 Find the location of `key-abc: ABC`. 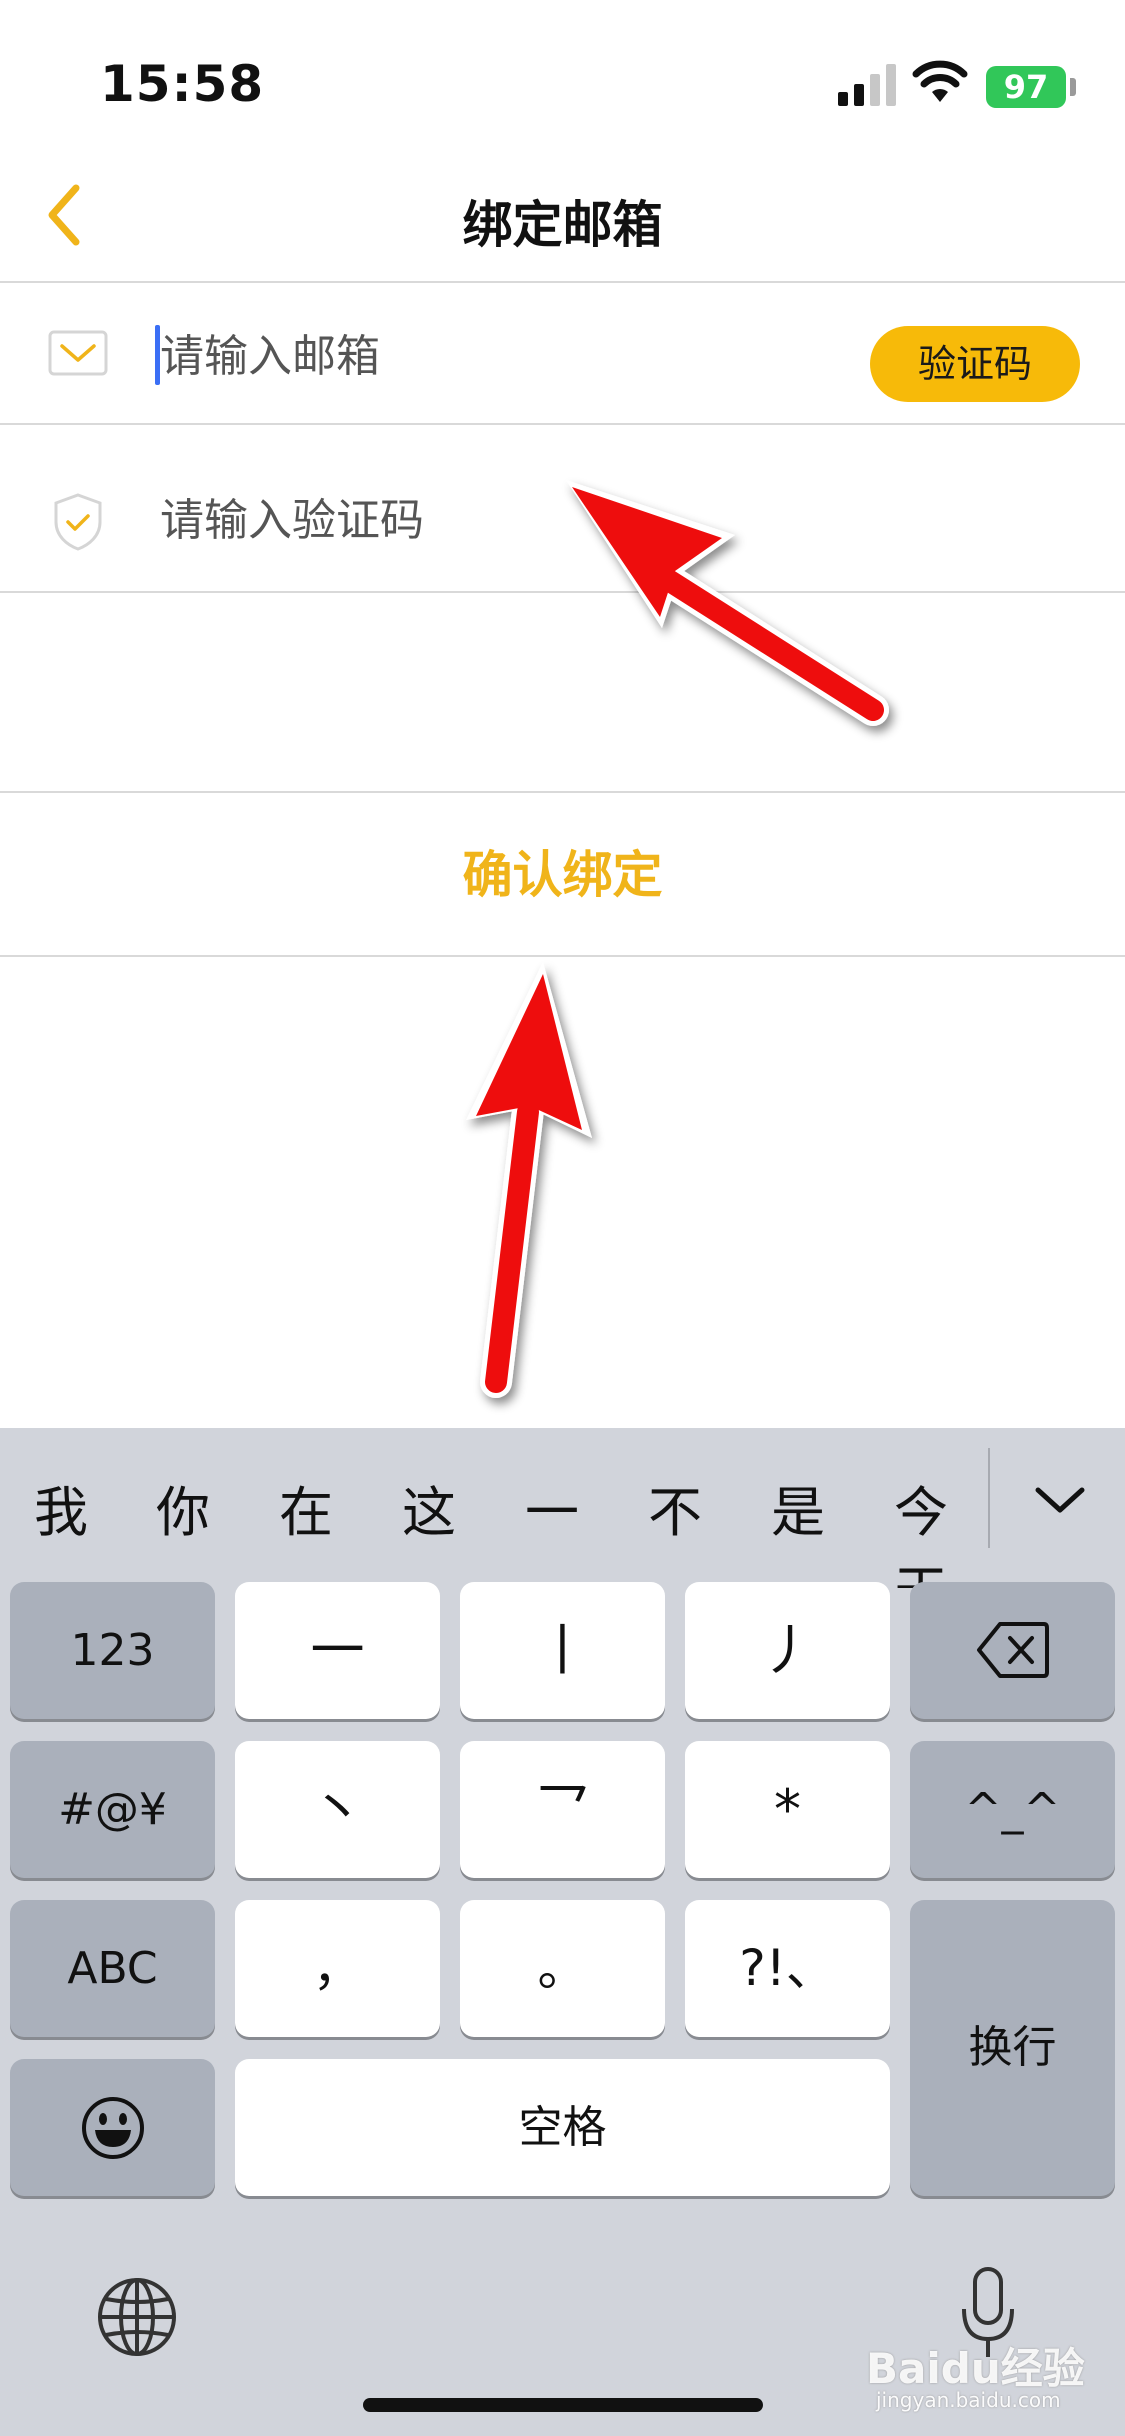

key-abc: ABC is located at coordinates (112, 1968).